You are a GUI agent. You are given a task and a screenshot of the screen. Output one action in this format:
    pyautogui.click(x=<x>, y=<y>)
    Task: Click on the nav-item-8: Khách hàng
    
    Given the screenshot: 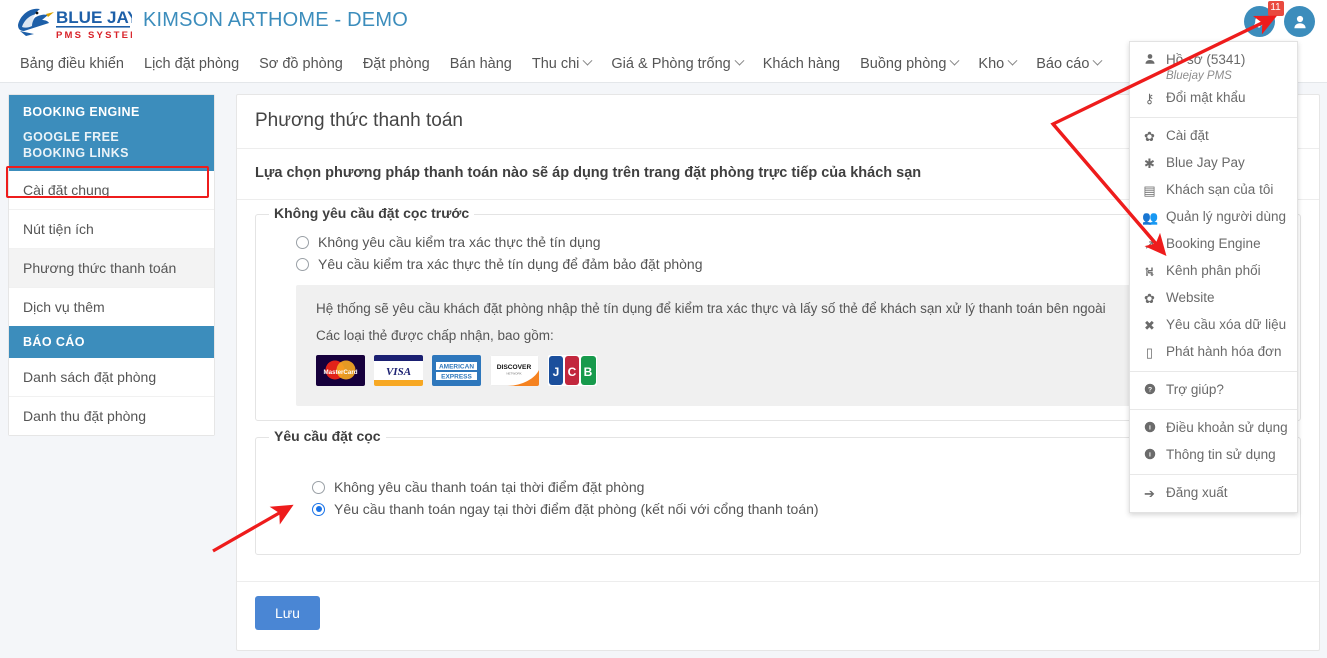 What is the action you would take?
    pyautogui.click(x=801, y=64)
    